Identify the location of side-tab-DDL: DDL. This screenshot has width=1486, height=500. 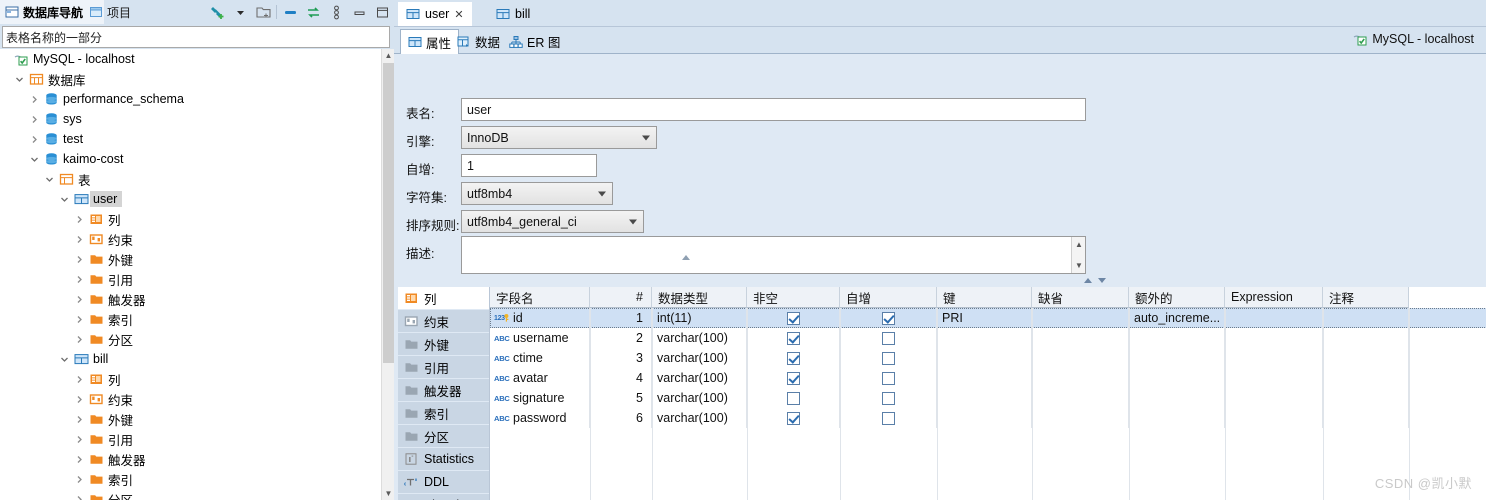
(443, 482).